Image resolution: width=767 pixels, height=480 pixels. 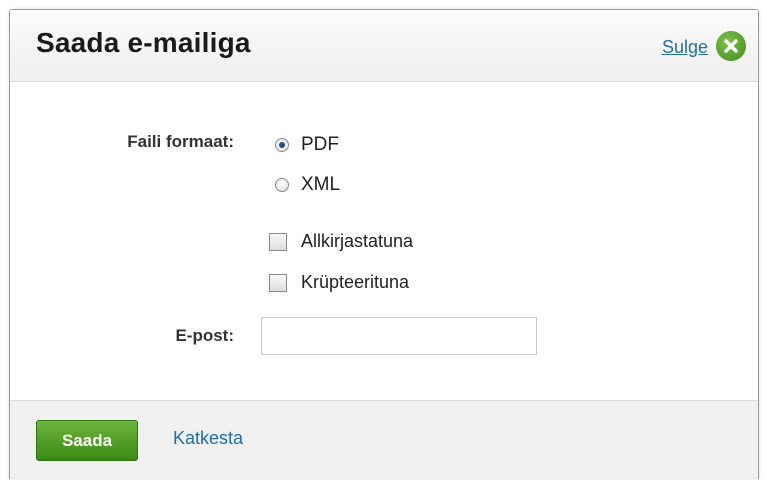 I want to click on radio-xml, so click(x=282, y=185).